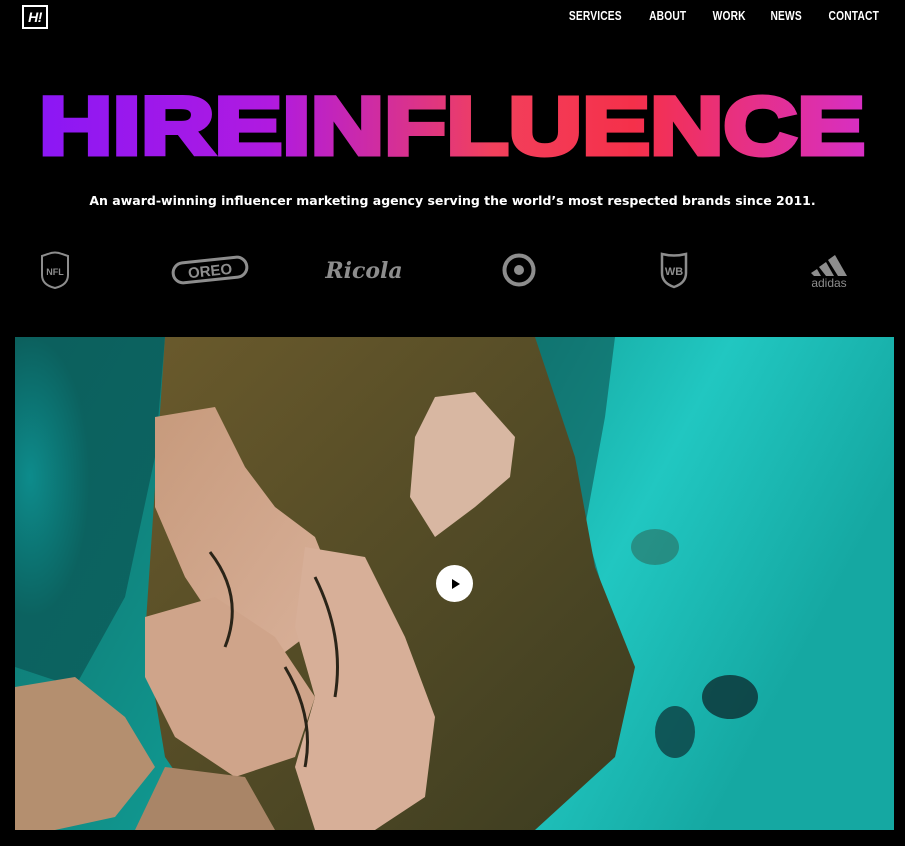 This screenshot has width=905, height=846. What do you see at coordinates (519, 270) in the screenshot?
I see `brand-target-logo` at bounding box center [519, 270].